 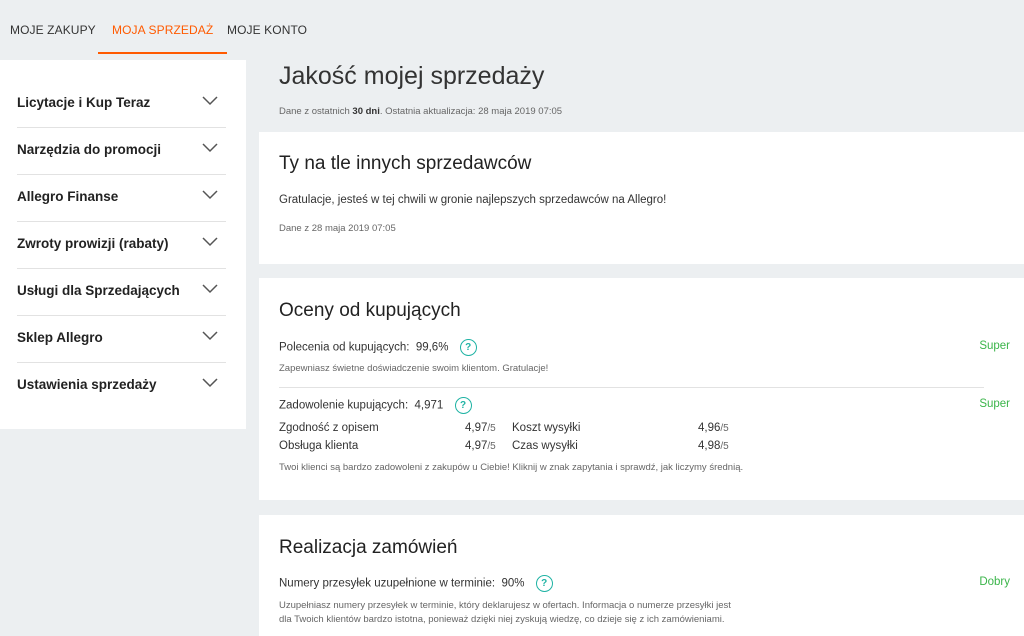 What do you see at coordinates (60, 337) in the screenshot?
I see `sidebar-item-label: Sklep Allegro` at bounding box center [60, 337].